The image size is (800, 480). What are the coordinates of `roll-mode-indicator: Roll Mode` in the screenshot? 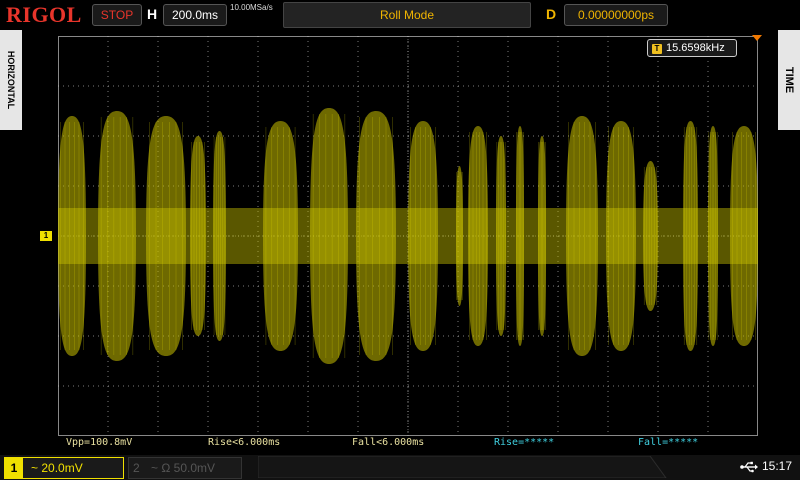 It's located at (407, 15).